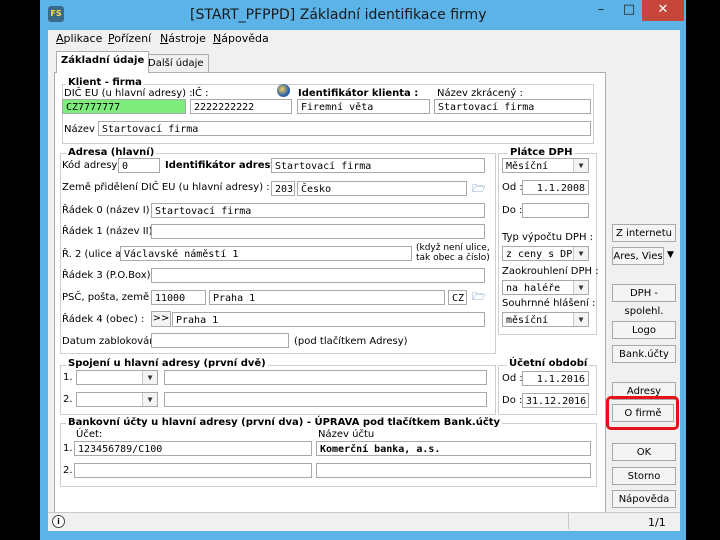  I want to click on page-indicator: 1/1, so click(657, 522).